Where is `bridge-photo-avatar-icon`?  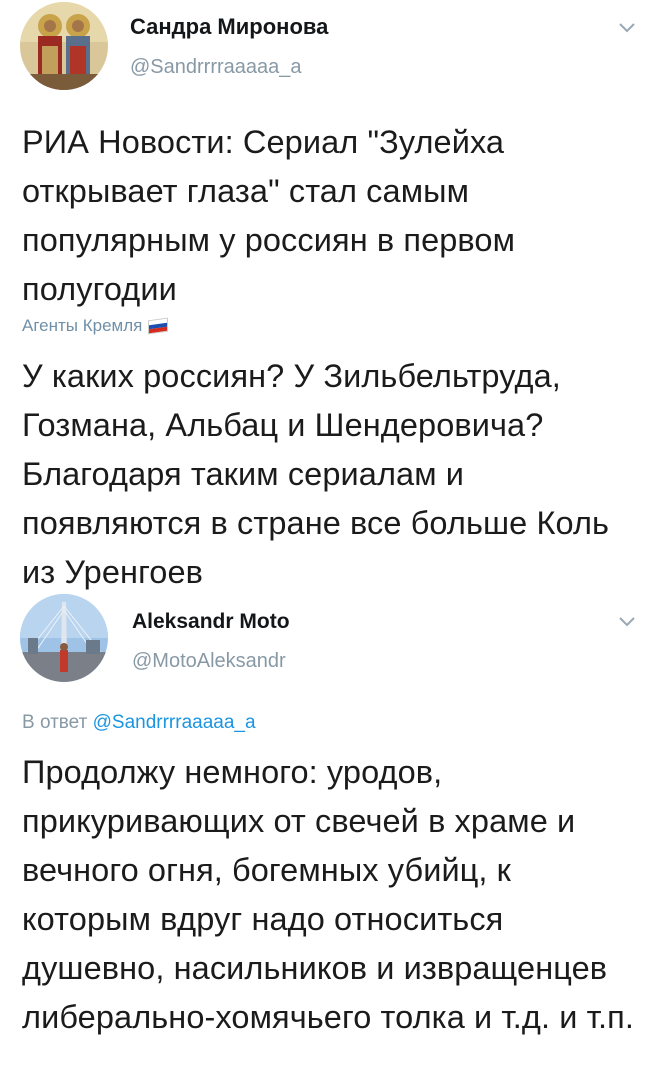 bridge-photo-avatar-icon is located at coordinates (64, 638).